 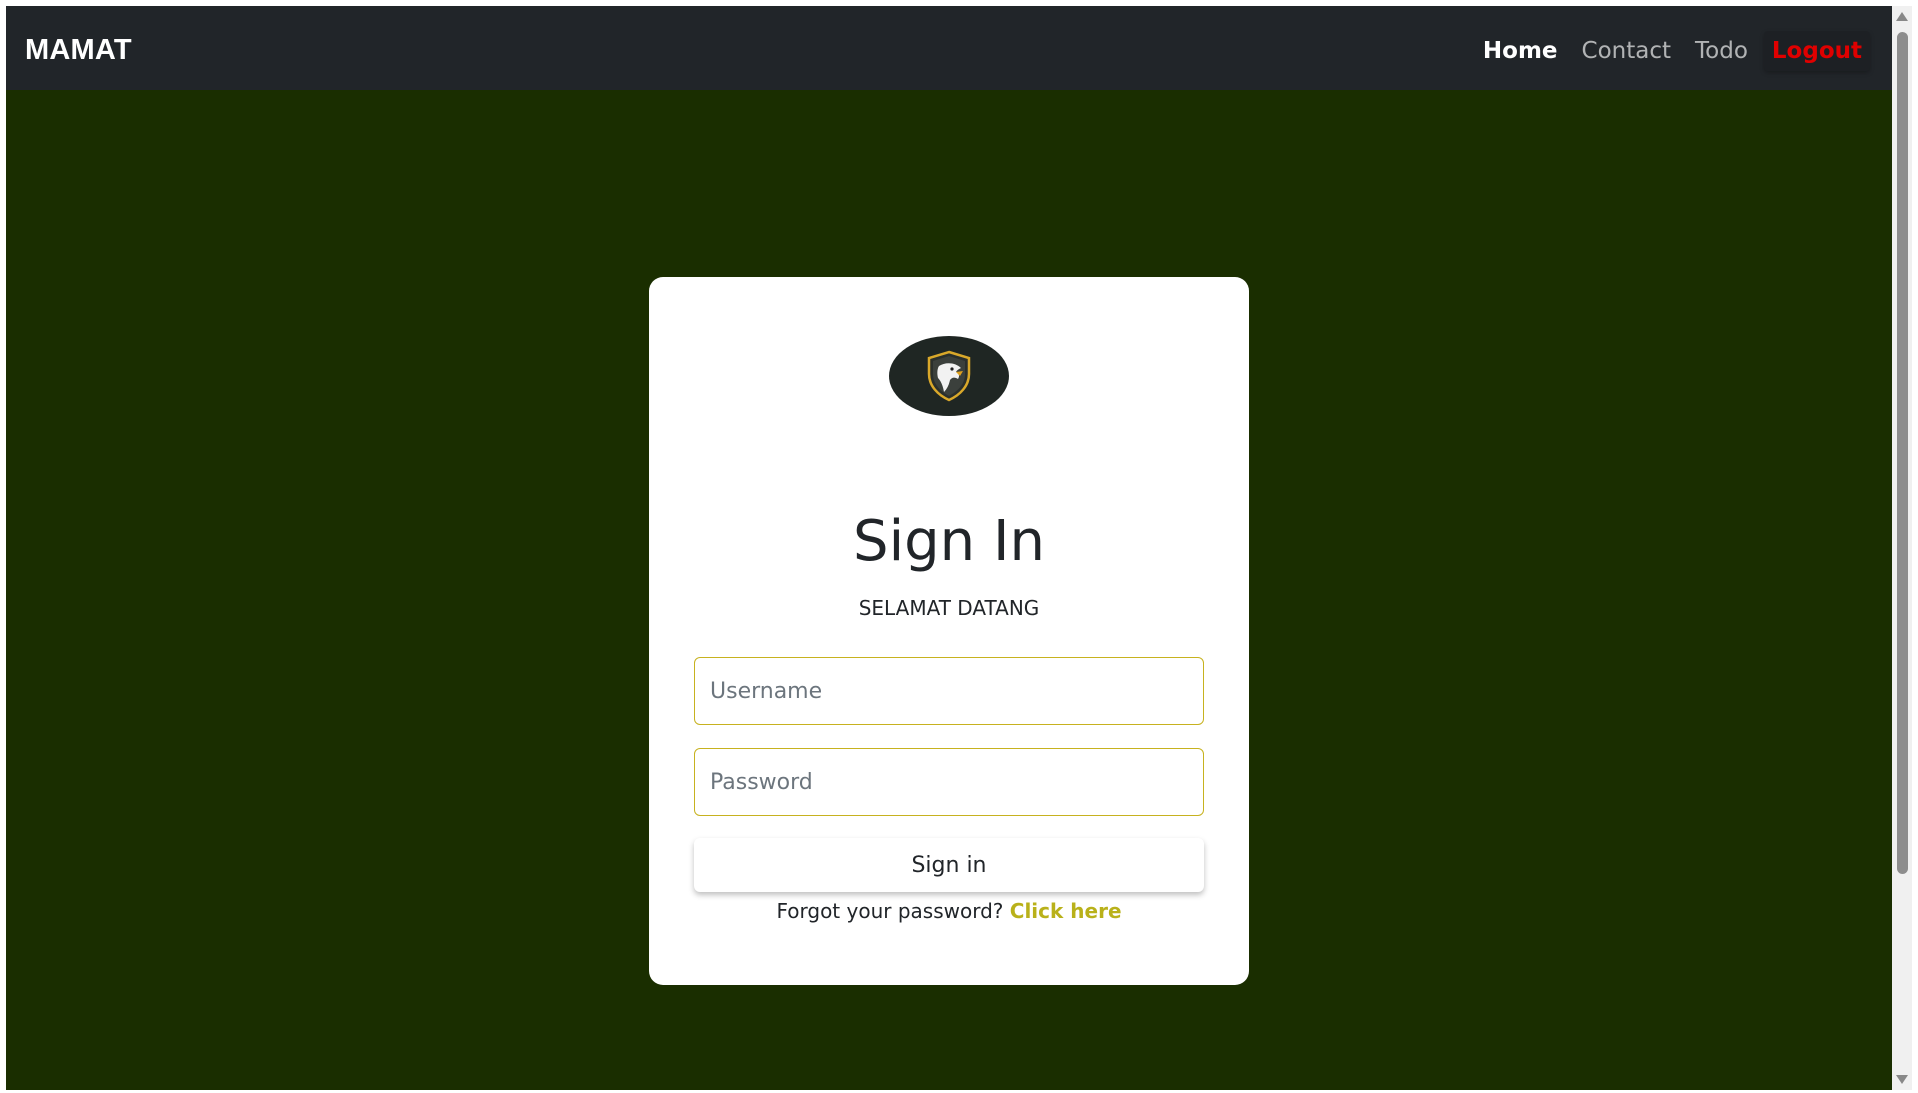 I want to click on navbar: MAMAT Home Contact Todo Logout, so click(x=949, y=48).